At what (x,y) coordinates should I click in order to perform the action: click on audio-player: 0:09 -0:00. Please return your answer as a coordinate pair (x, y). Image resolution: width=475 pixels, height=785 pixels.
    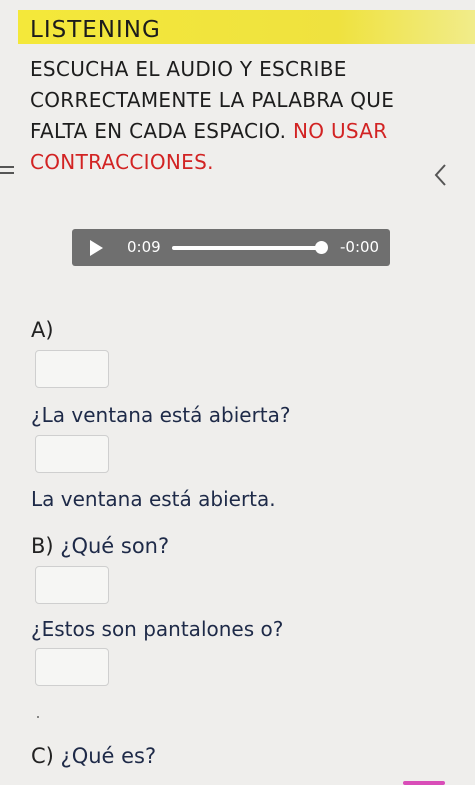
    Looking at the image, I should click on (231, 247).